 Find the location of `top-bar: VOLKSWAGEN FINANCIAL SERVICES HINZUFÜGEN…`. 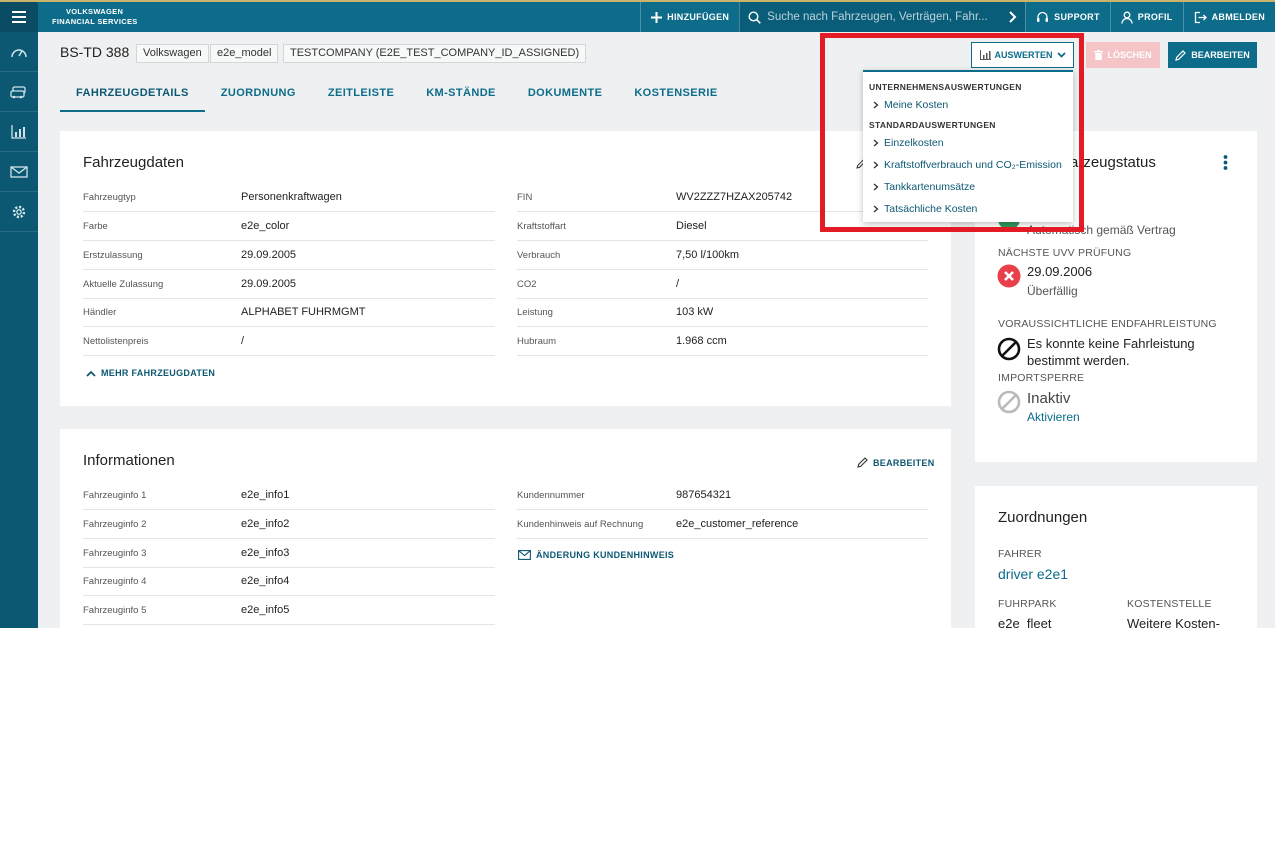

top-bar: VOLKSWAGEN FINANCIAL SERVICES HINZUFÜGEN… is located at coordinates (637, 16).